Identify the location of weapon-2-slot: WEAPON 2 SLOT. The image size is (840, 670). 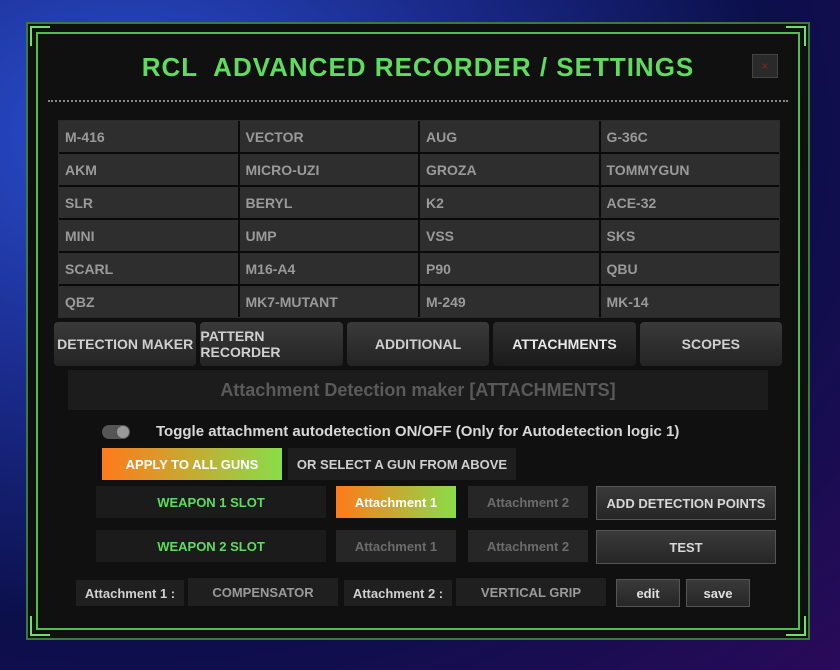
(211, 546).